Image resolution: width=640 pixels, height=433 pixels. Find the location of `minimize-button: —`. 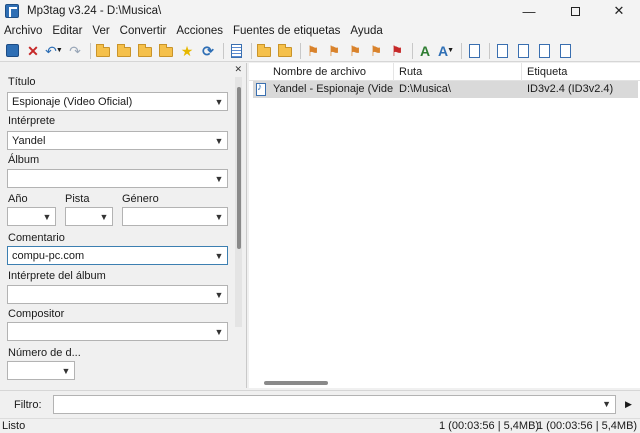

minimize-button: — is located at coordinates (529, 11).